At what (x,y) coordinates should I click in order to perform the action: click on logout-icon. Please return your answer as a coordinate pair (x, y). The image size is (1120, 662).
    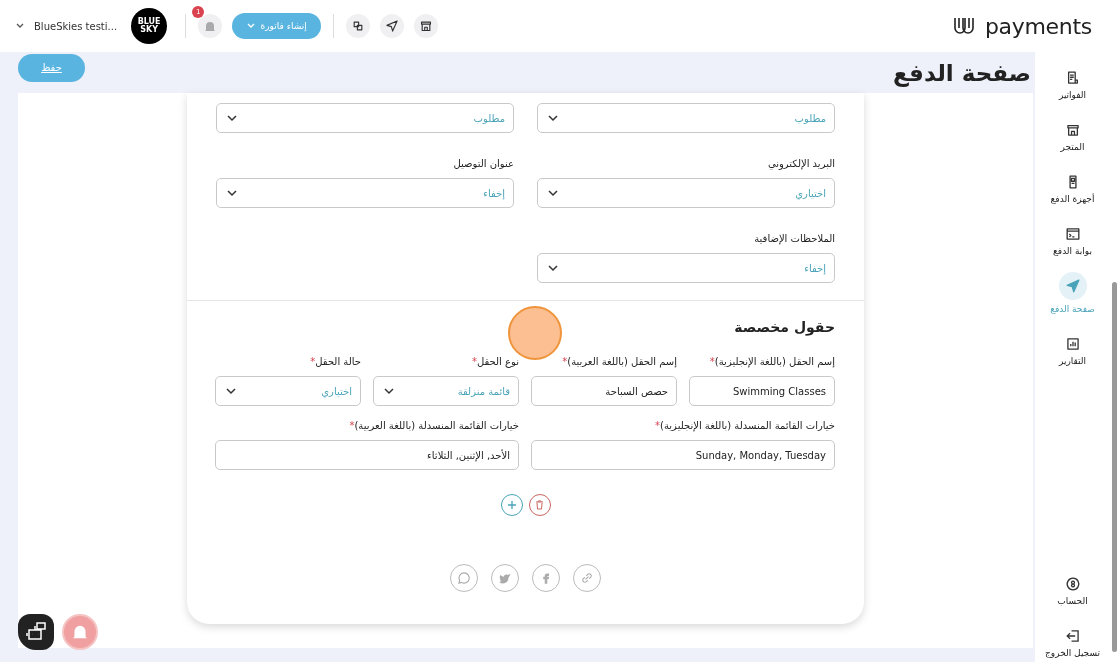
    Looking at the image, I should click on (1072, 636).